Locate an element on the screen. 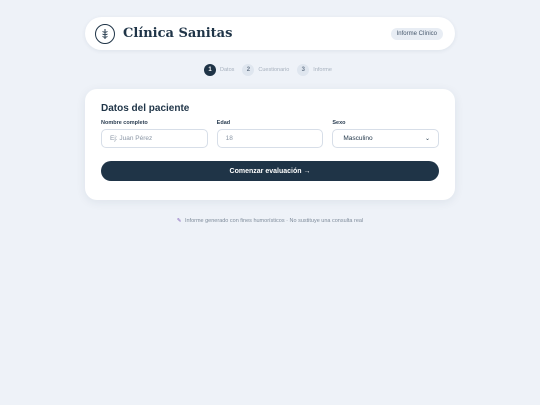 The height and width of the screenshot is (405, 540). sex-select: Masculino ⌄ is located at coordinates (386, 138).